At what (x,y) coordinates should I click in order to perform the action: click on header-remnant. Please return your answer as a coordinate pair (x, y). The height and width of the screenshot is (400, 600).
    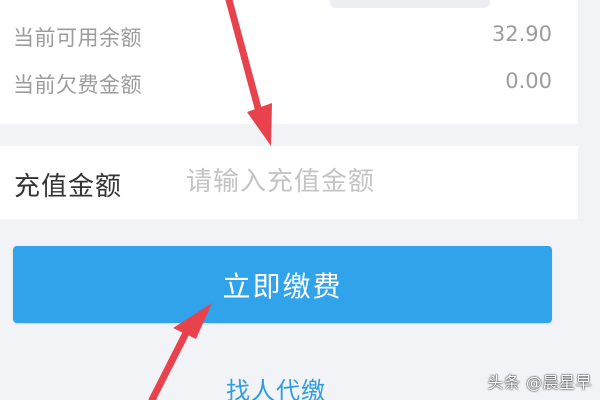
    Looking at the image, I should click on (410, 4).